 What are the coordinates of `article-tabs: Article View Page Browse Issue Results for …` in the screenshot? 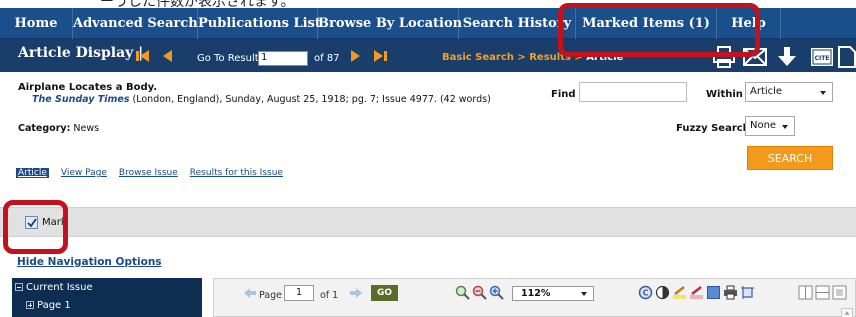 It's located at (155, 173).